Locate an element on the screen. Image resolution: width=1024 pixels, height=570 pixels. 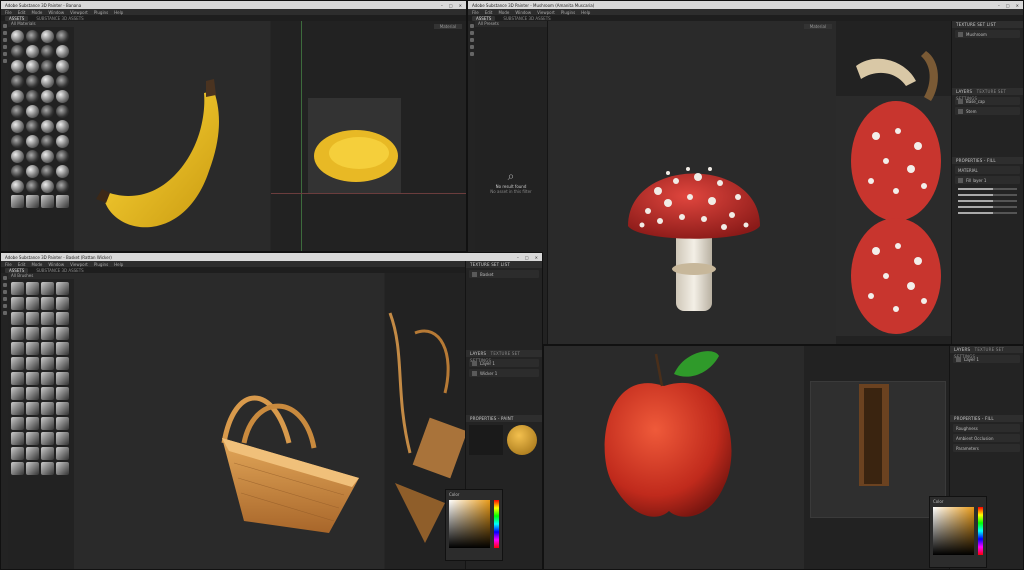
property-row: Parameters is located at coordinates (986, 448).